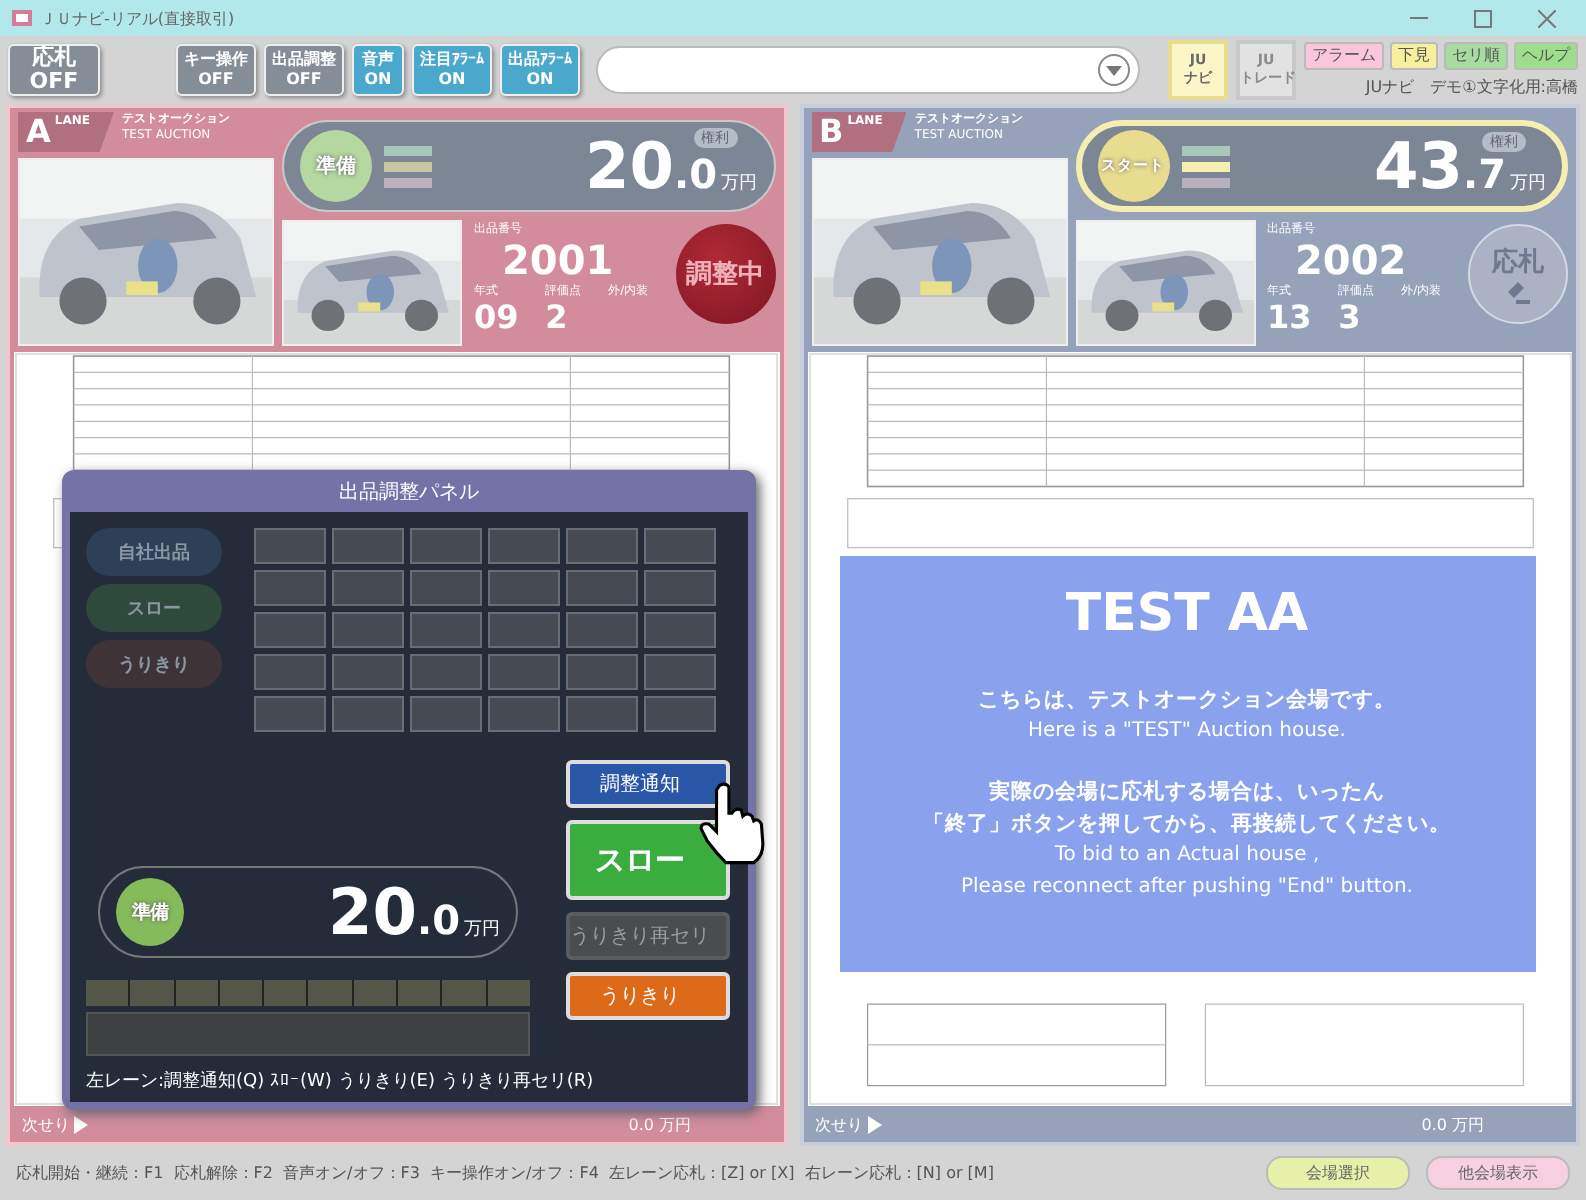 Image resolution: width=1586 pixels, height=1200 pixels. What do you see at coordinates (558, 260) in the screenshot?
I see `lot-number: 2001` at bounding box center [558, 260].